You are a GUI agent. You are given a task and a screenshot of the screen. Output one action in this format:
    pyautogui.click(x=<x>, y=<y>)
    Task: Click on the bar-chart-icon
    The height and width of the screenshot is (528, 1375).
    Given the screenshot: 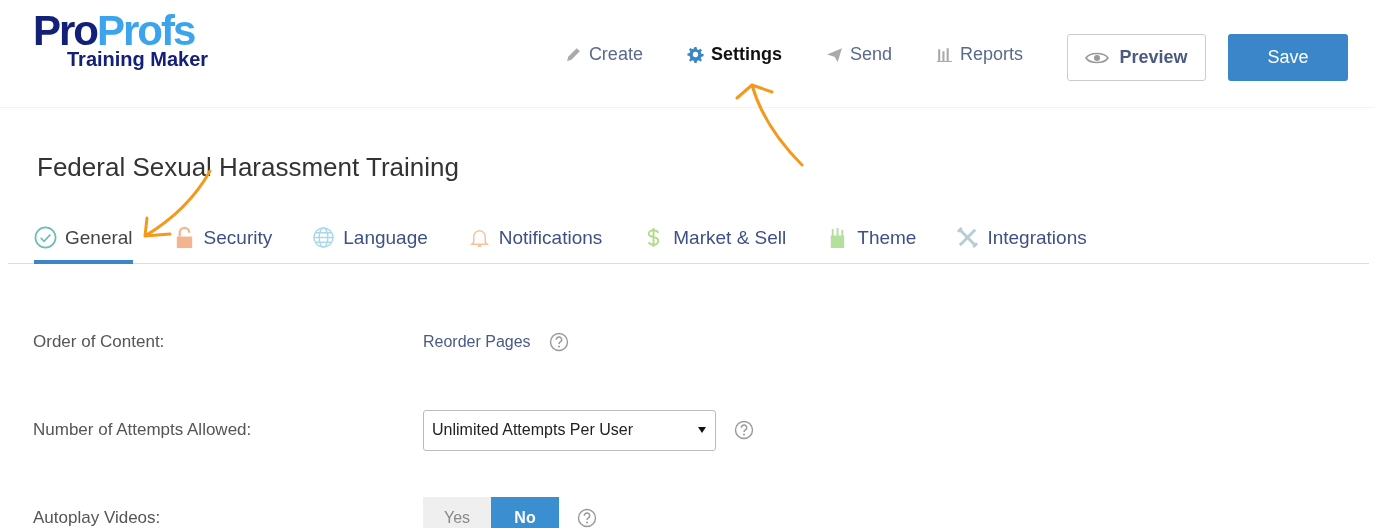 What is the action you would take?
    pyautogui.click(x=944, y=54)
    